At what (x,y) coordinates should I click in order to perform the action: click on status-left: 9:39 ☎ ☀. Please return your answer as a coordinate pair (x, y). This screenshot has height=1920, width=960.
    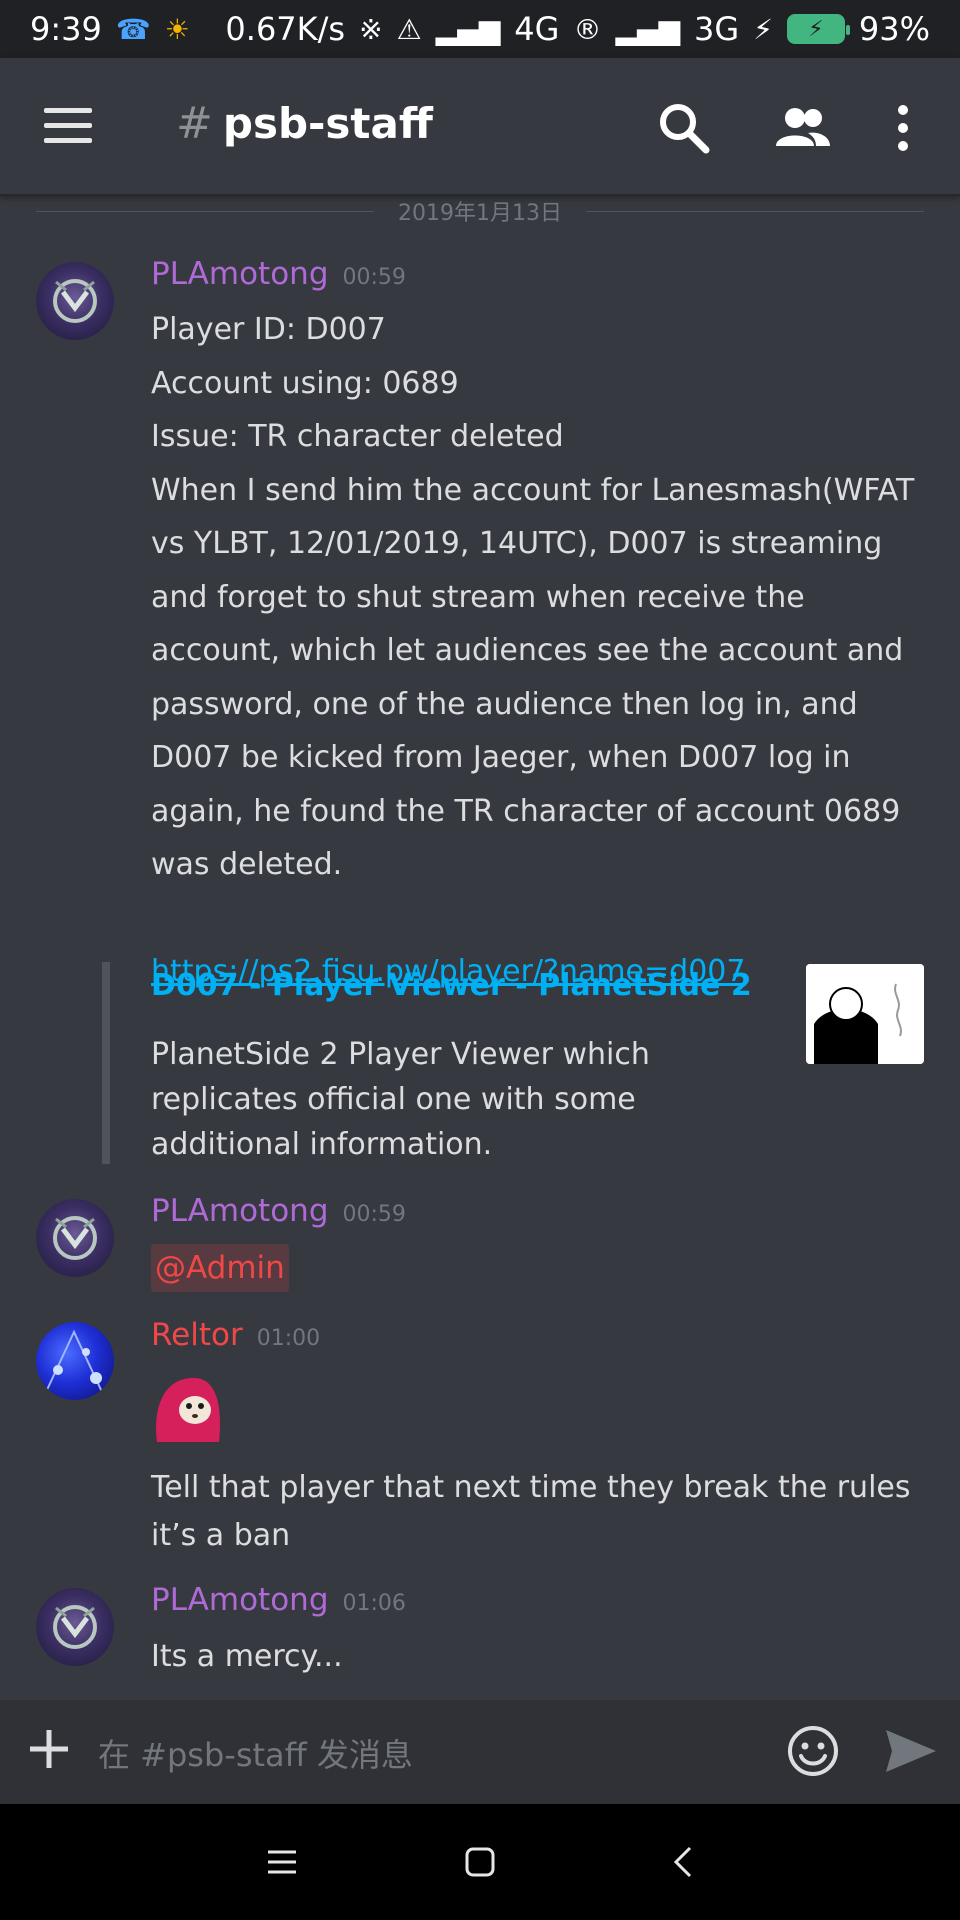
    Looking at the image, I should click on (110, 29).